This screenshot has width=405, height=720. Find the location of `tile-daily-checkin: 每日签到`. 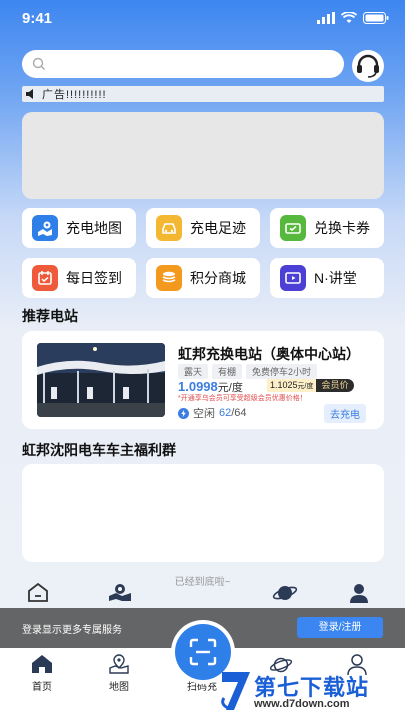

tile-daily-checkin: 每日签到 is located at coordinates (79, 278).